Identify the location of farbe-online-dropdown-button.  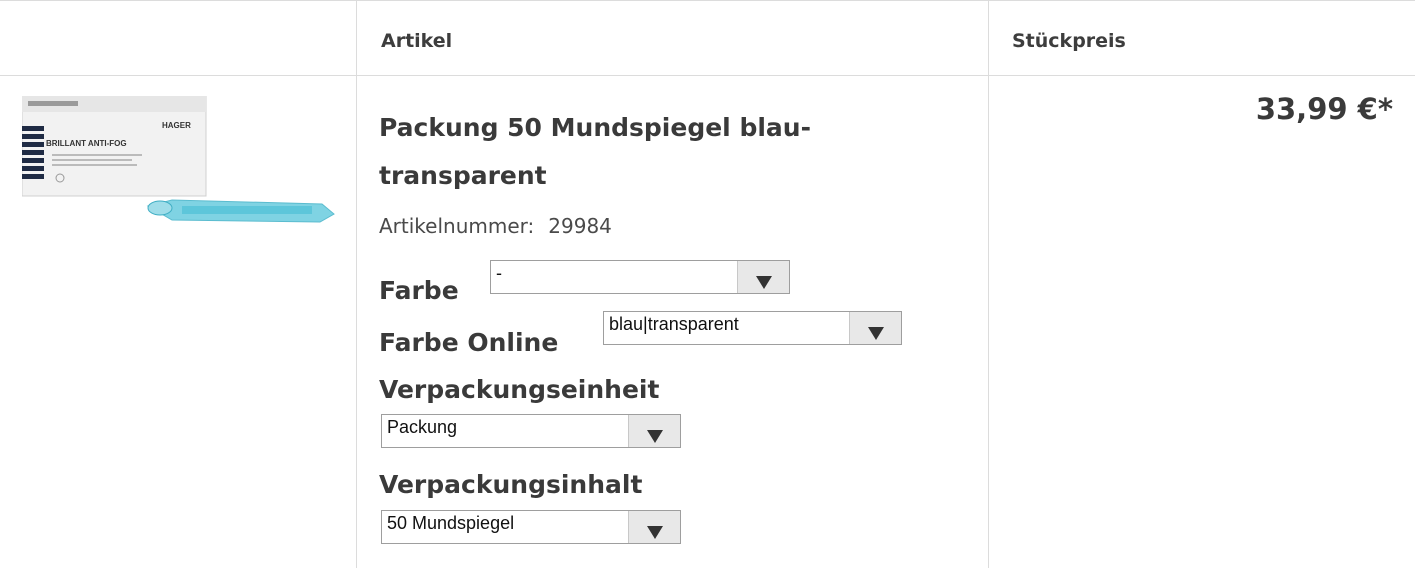
(875, 328).